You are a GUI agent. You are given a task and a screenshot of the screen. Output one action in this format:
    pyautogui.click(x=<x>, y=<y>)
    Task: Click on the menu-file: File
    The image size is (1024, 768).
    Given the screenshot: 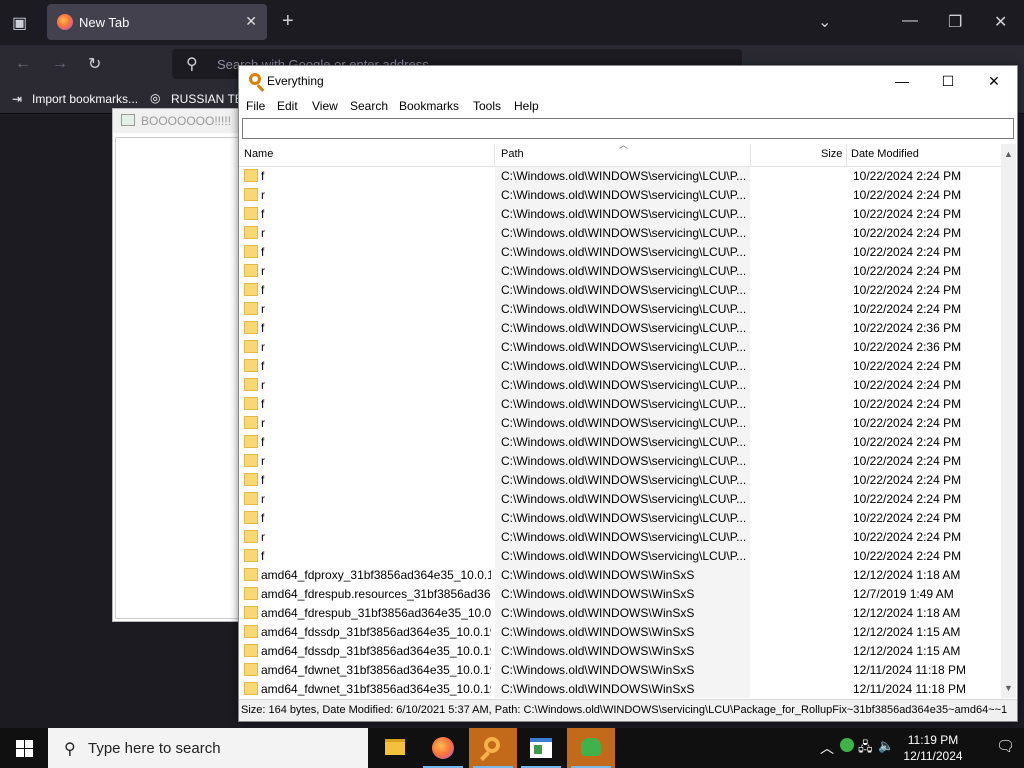 What is the action you would take?
    pyautogui.click(x=255, y=106)
    